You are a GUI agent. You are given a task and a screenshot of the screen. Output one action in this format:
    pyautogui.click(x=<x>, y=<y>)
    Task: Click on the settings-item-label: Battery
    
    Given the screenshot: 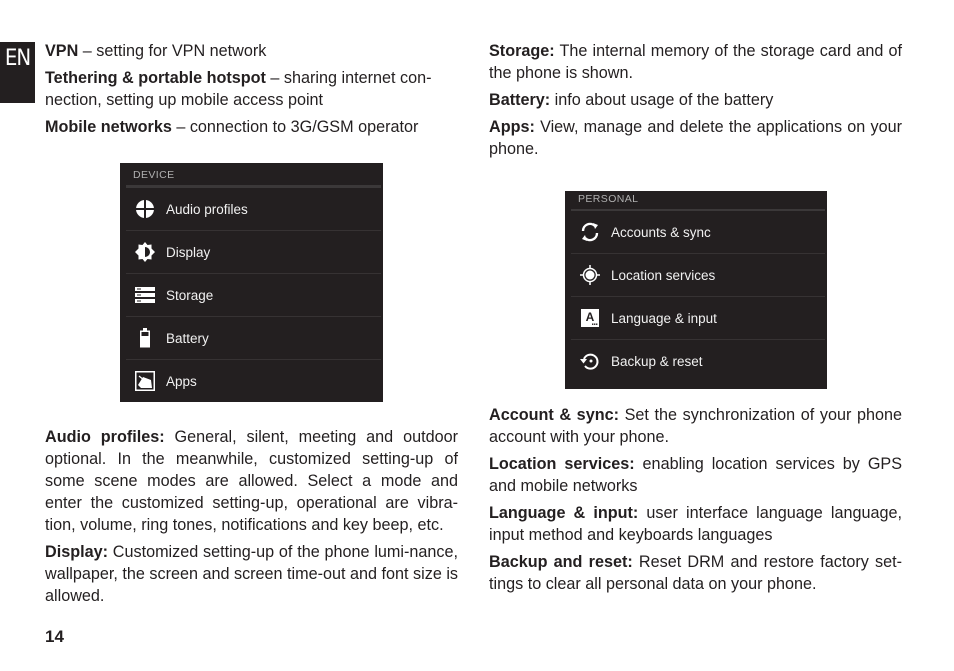 What is the action you would take?
    pyautogui.click(x=187, y=338)
    